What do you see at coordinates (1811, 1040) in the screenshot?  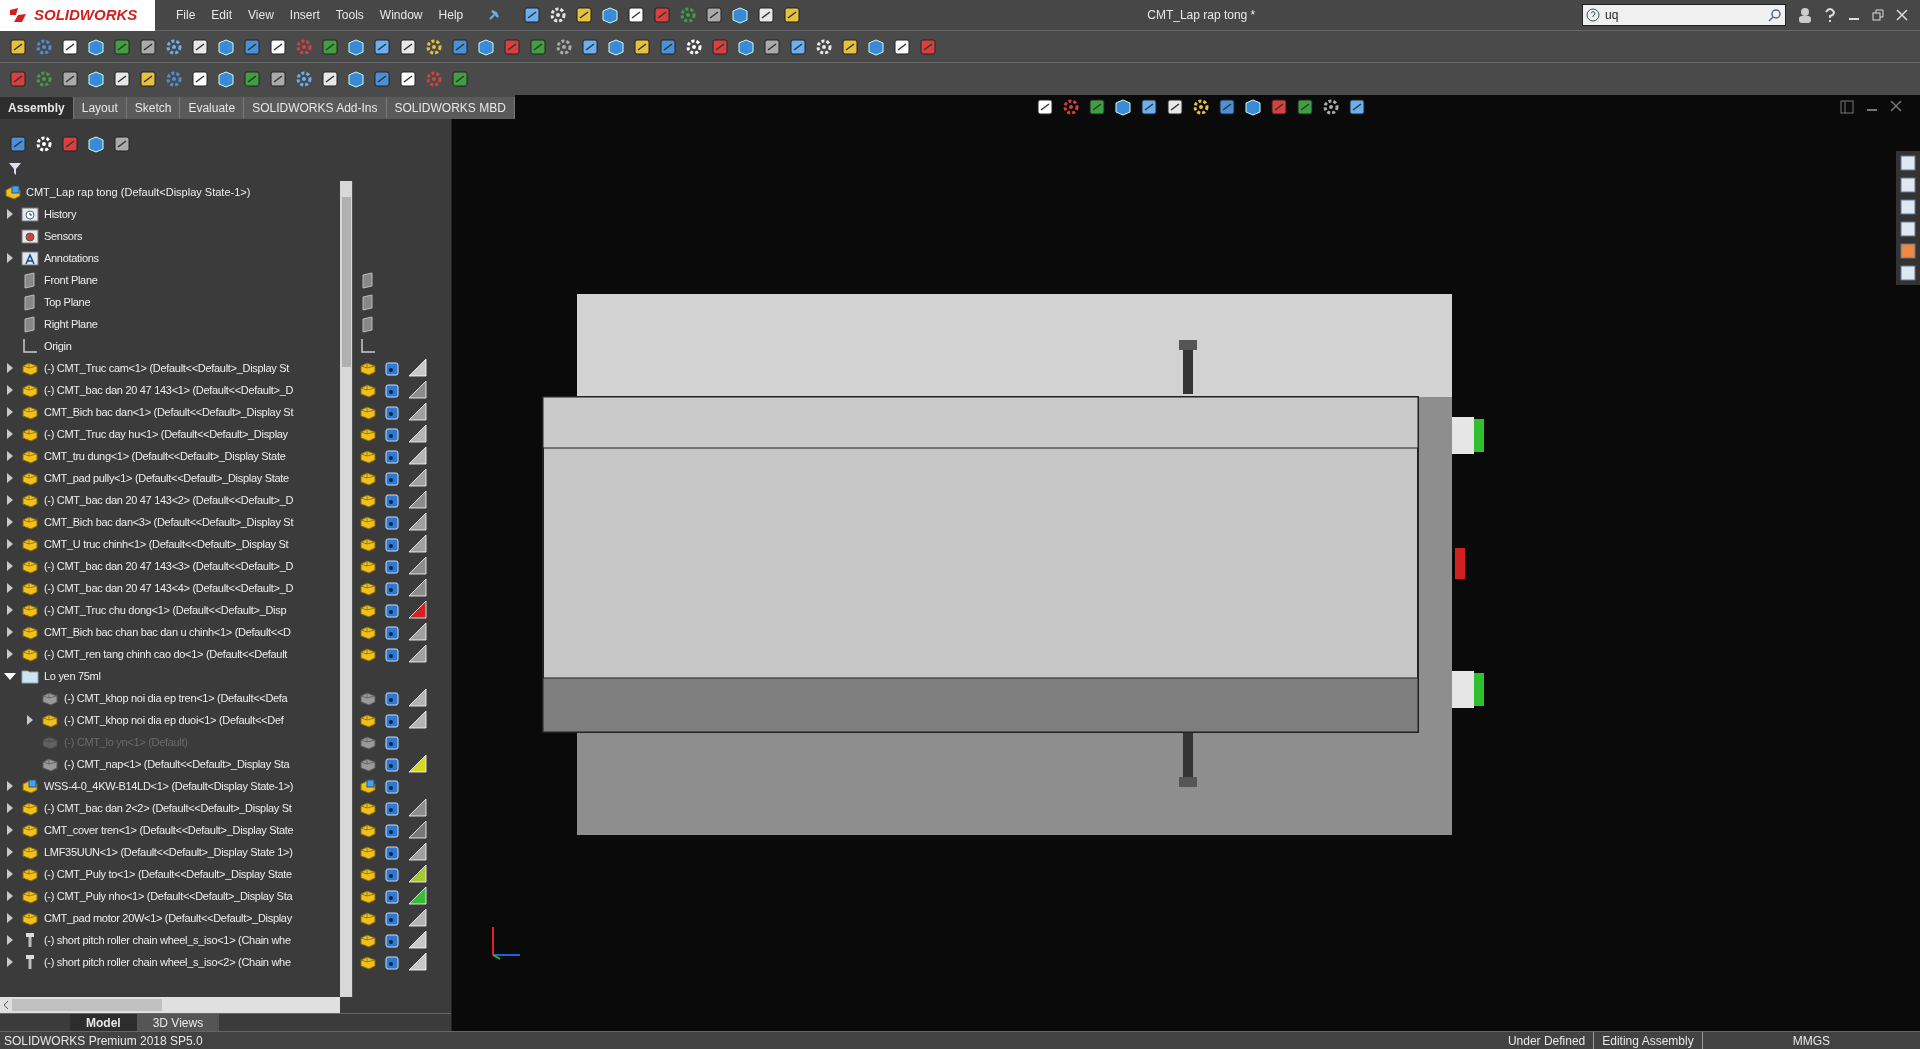 I see `units-label: MMGS` at bounding box center [1811, 1040].